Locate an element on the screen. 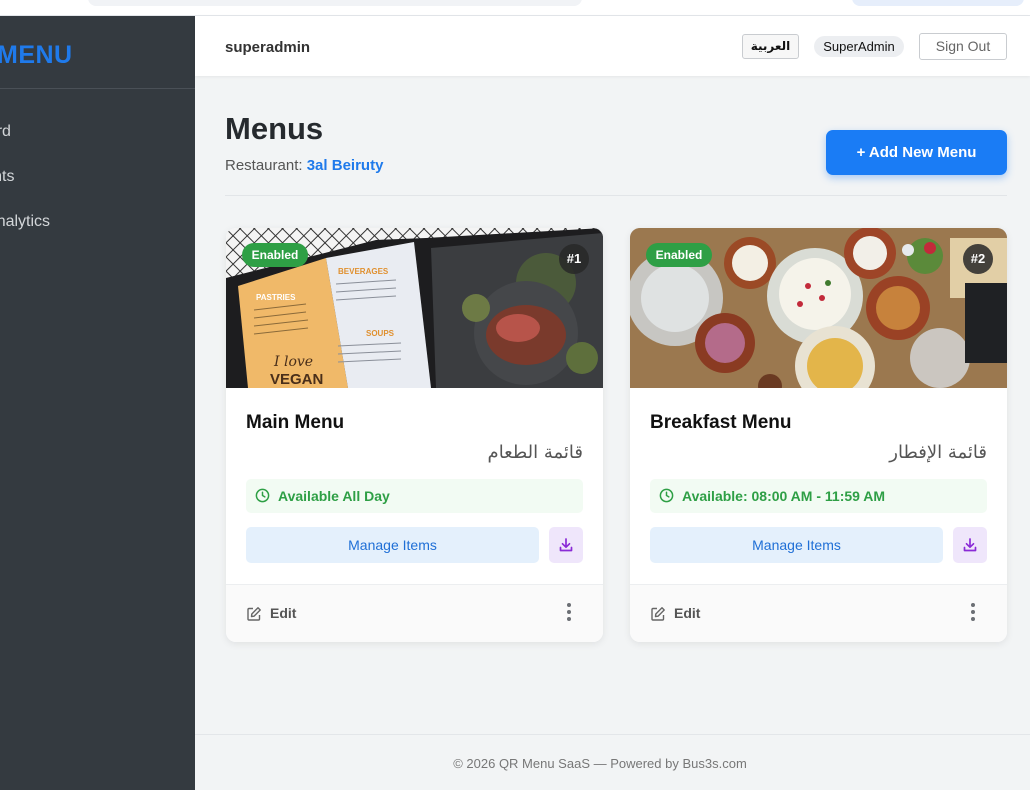 This screenshot has width=1030, height=790. sidebar-divider is located at coordinates (97, 88).